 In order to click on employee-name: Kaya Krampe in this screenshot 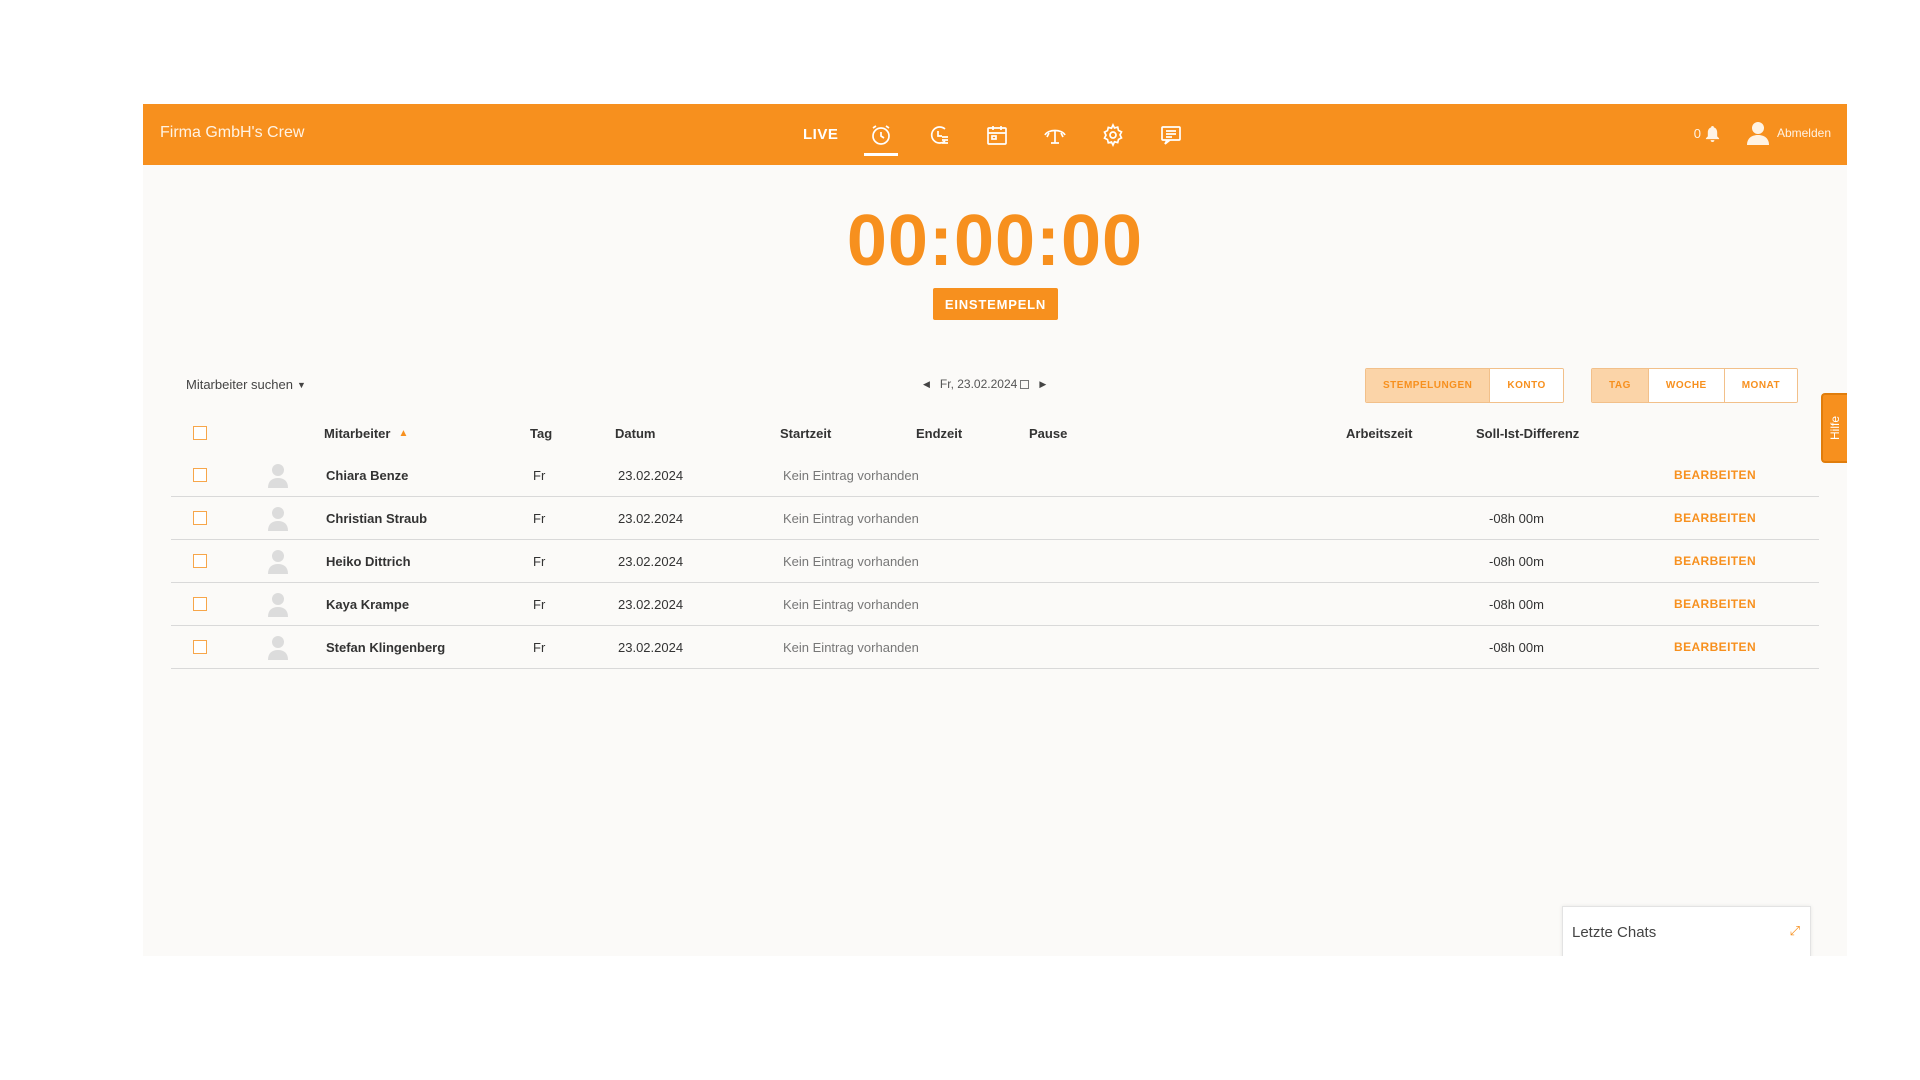, I will do `click(368, 604)`.